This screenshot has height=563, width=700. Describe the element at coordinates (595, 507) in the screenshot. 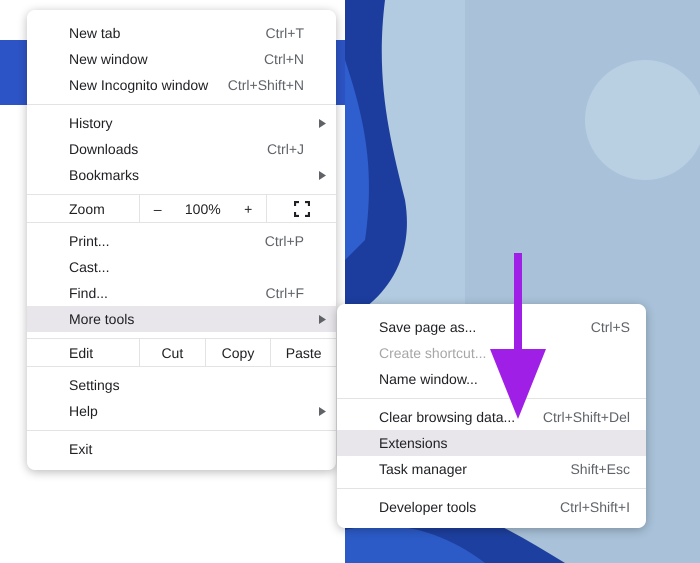

I see `shortcut-label: Ctrl+Shift+I` at that location.